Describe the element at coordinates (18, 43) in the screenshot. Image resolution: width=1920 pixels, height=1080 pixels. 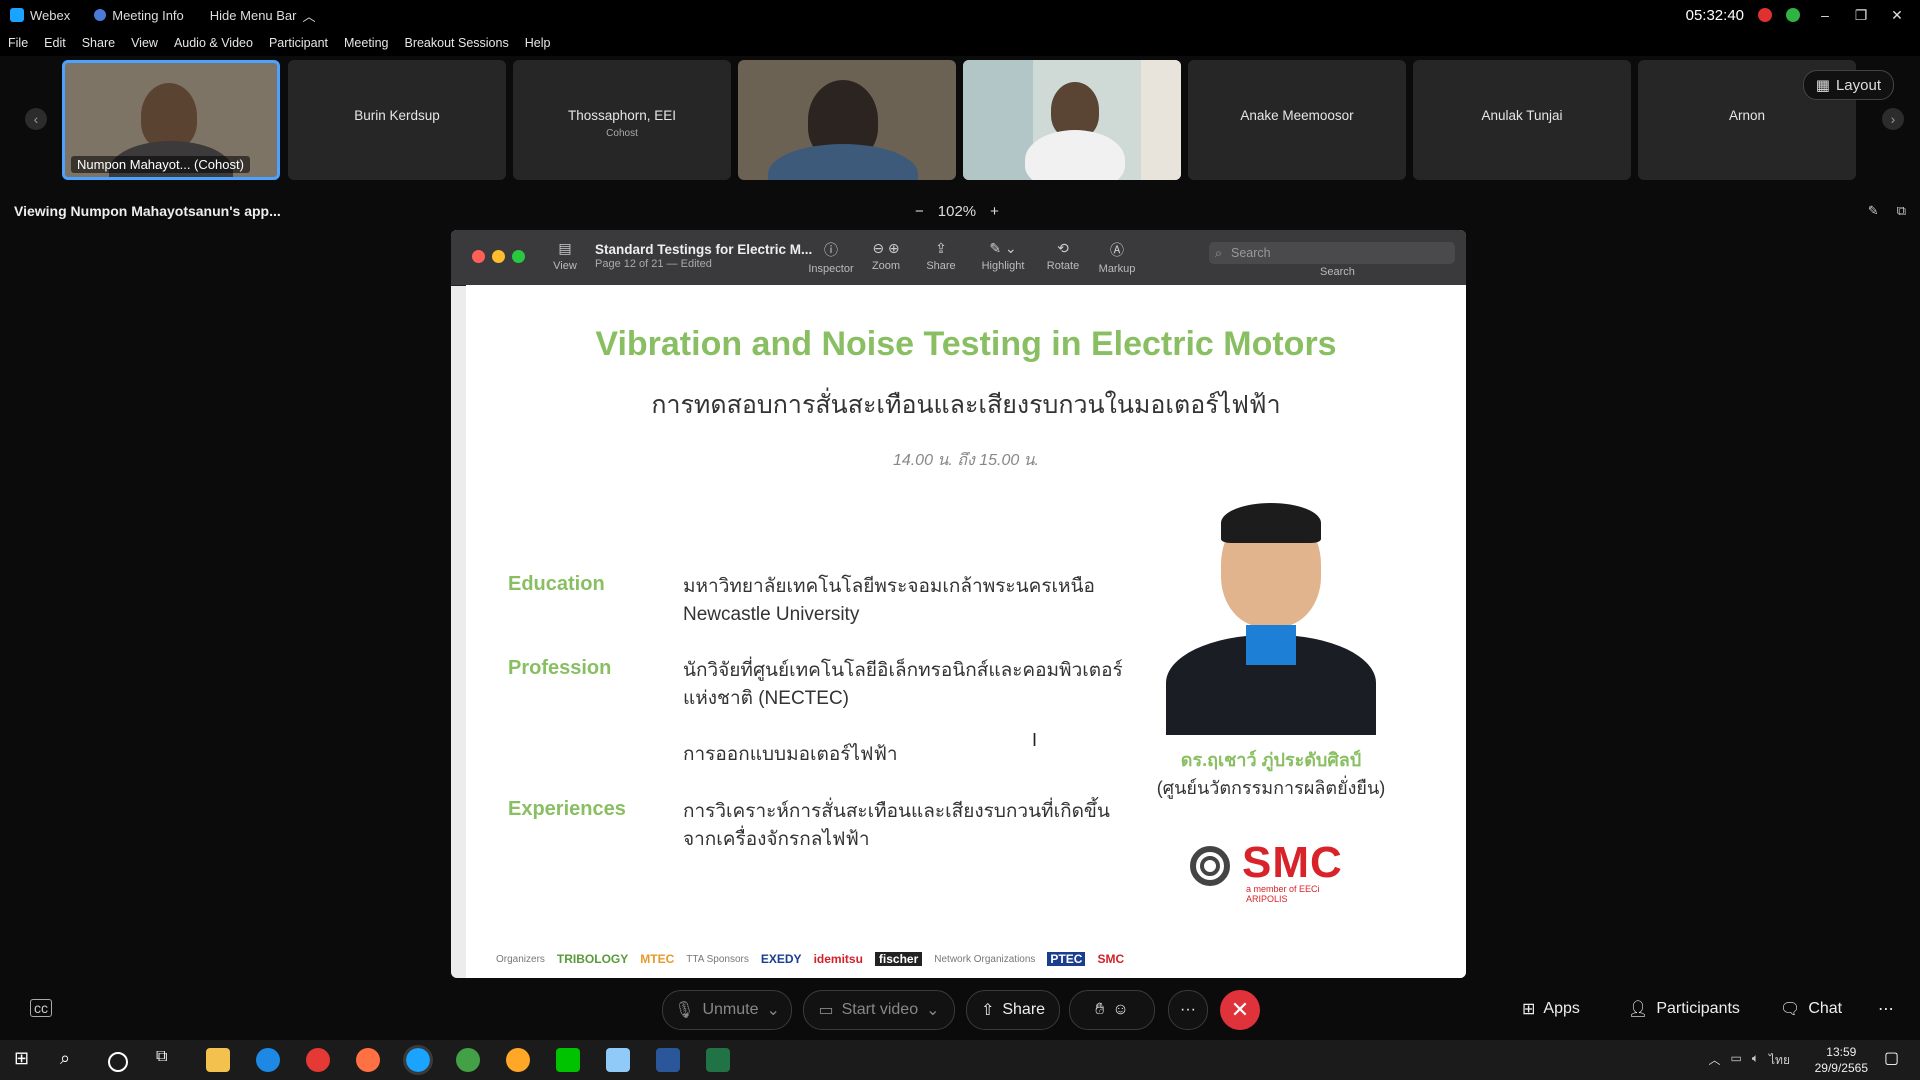
I see `menu-file: File` at that location.